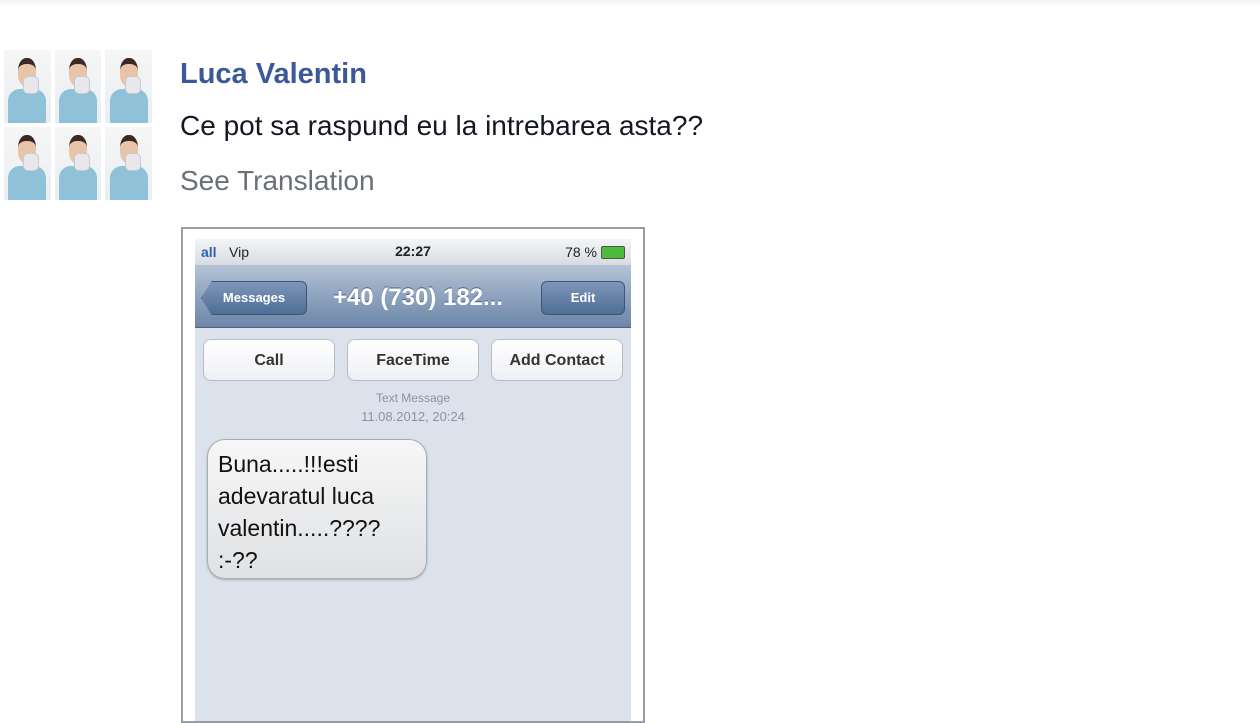  I want to click on author-name-link: Luca Valentin, so click(273, 74).